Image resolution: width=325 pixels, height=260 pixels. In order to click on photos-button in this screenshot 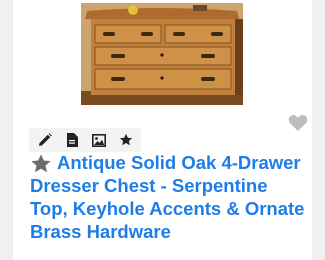, I will do `click(99, 140)`.